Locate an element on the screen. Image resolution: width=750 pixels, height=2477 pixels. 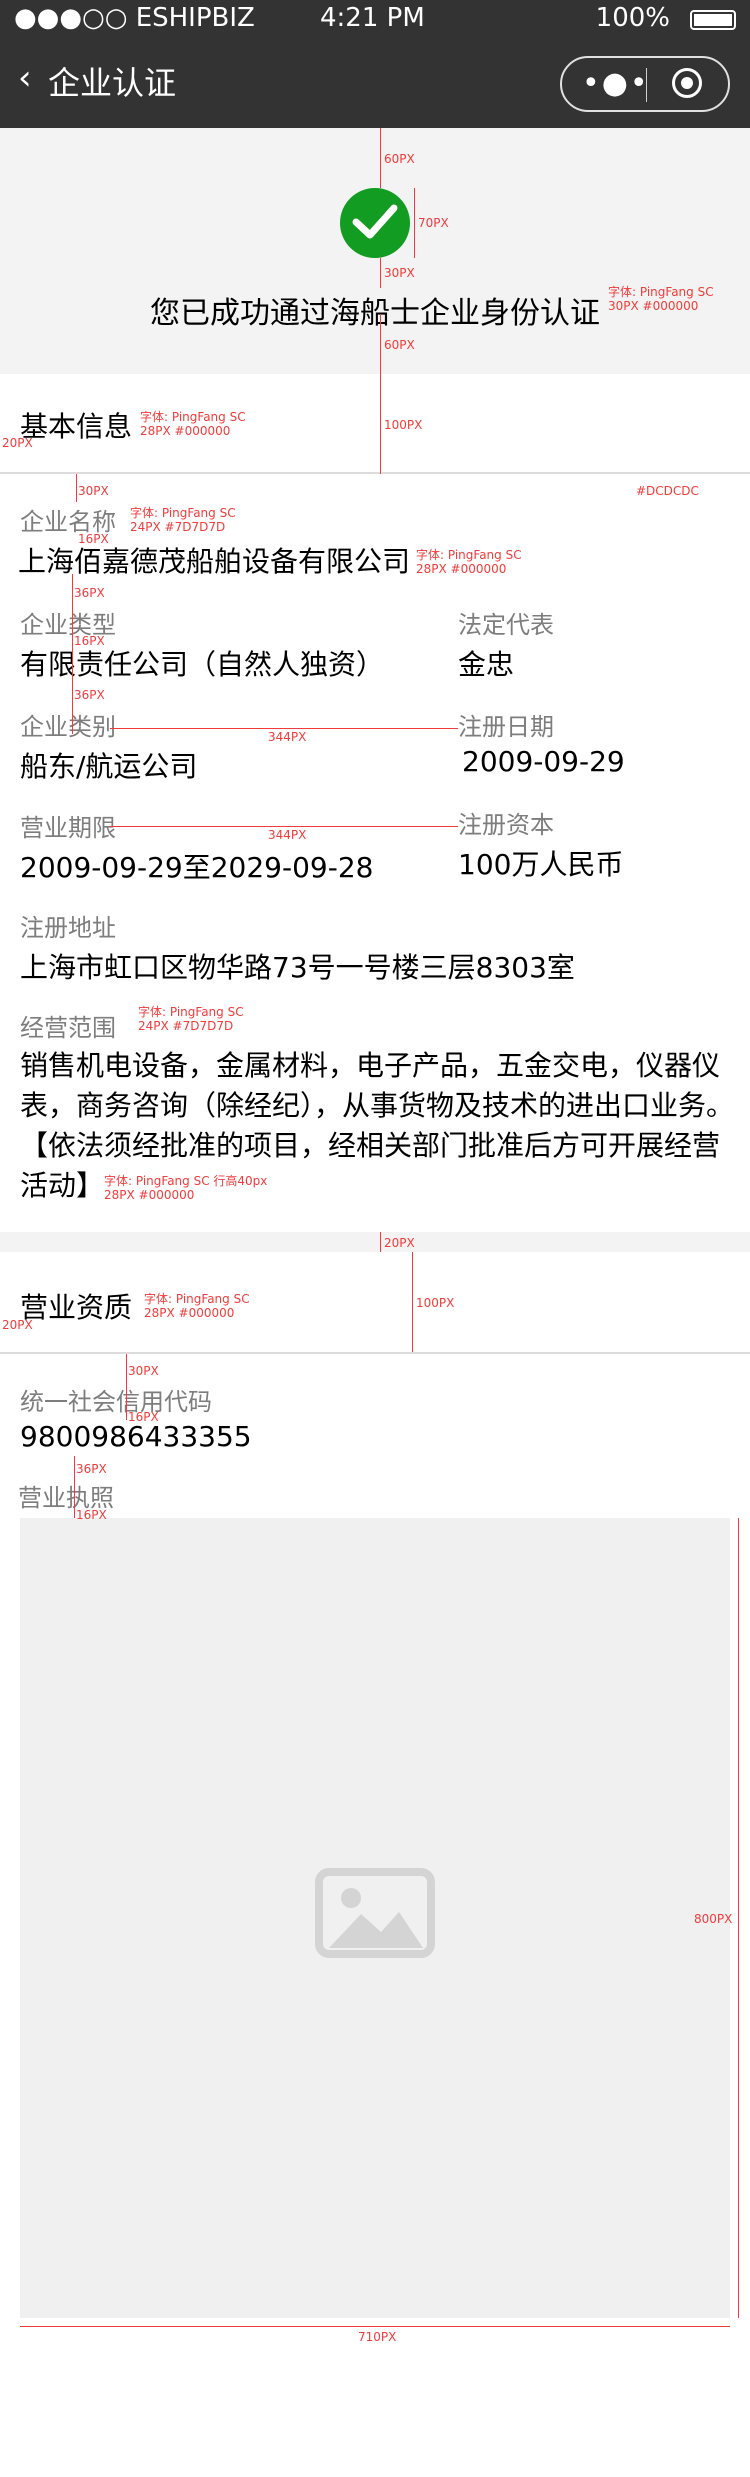
close-icon is located at coordinates (687, 83).